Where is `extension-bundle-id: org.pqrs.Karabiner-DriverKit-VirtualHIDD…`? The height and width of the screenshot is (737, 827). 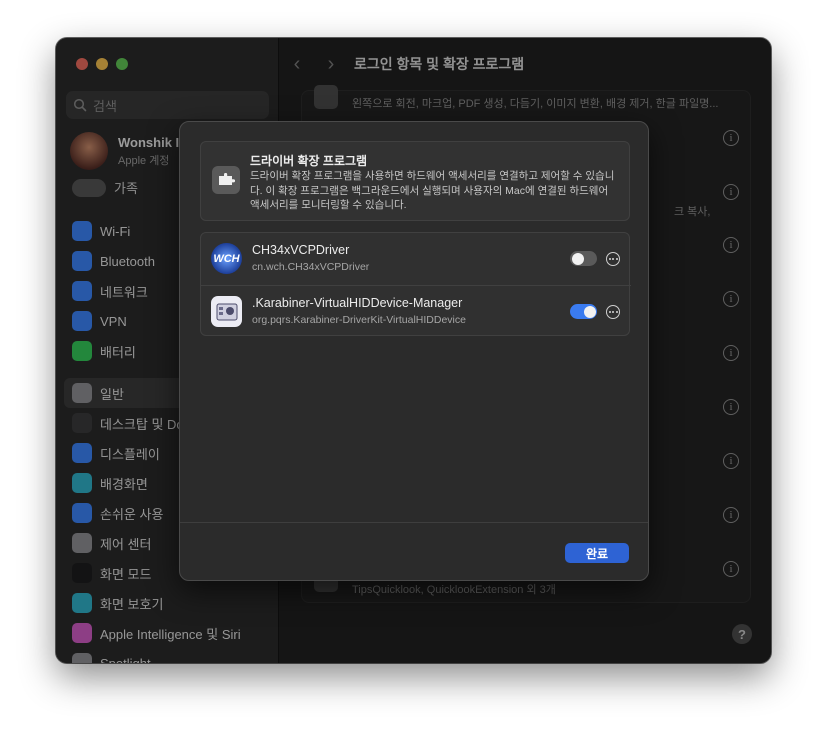
extension-bundle-id: org.pqrs.Karabiner-DriverKit-VirtualHIDD… is located at coordinates (359, 320).